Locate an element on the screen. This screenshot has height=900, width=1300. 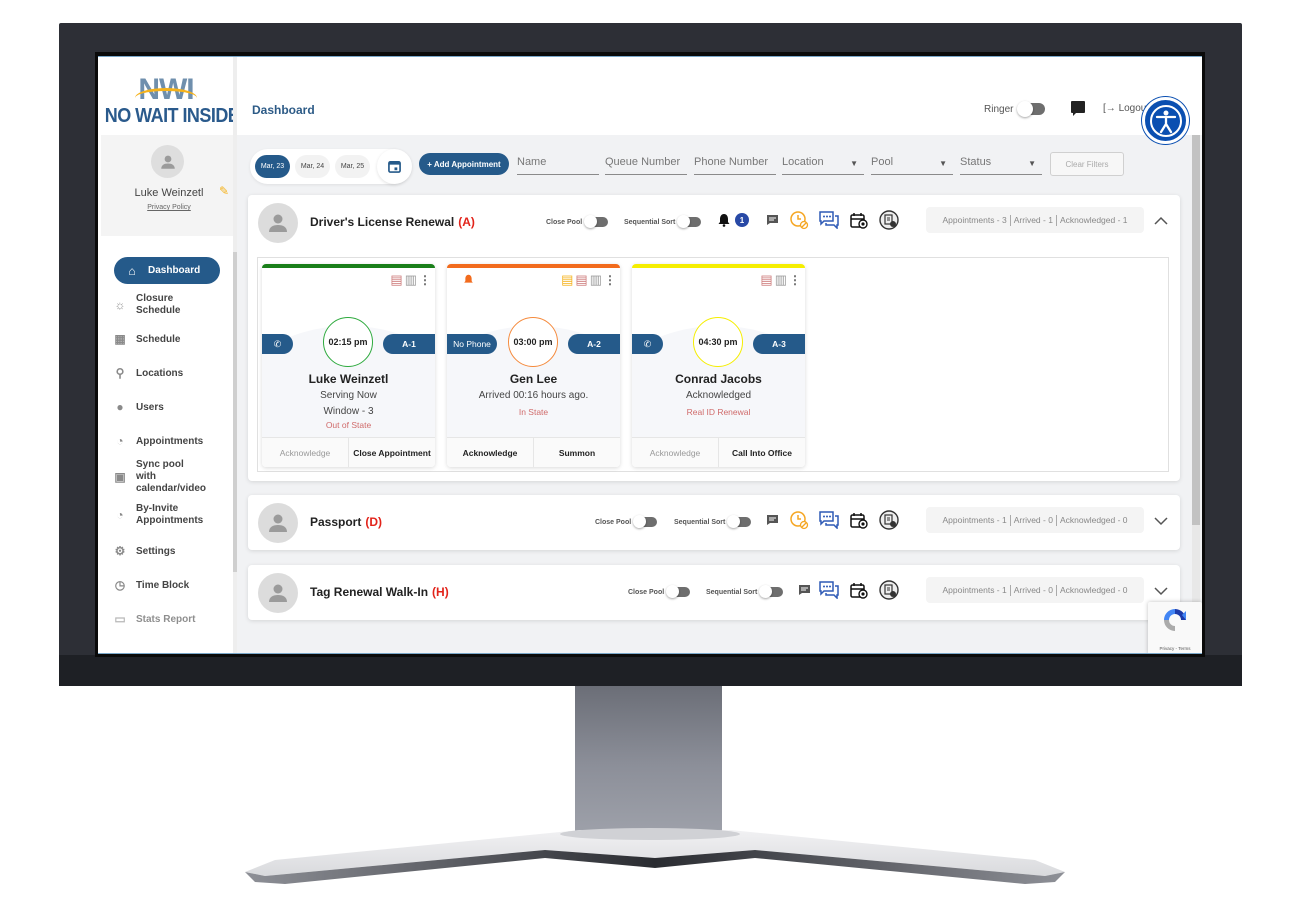
sidebar-item-label: Users is located at coordinates (150, 407).